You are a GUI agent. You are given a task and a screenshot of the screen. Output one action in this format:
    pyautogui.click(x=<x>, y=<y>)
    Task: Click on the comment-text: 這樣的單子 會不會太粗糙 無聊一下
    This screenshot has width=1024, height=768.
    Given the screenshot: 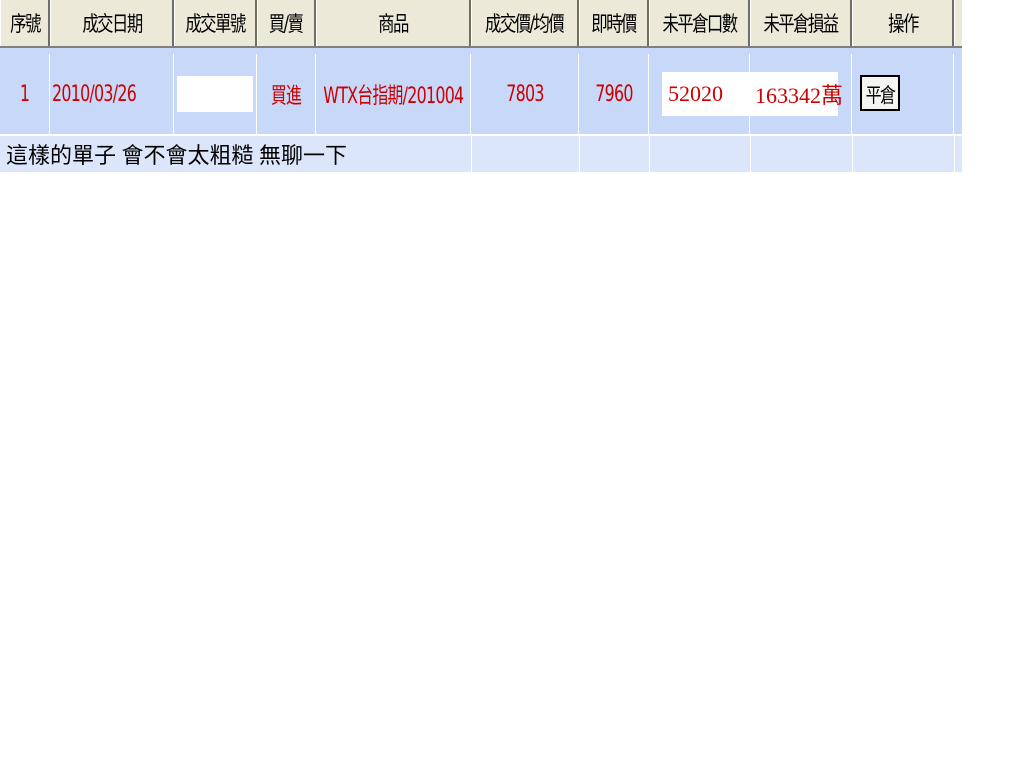 What is the action you would take?
    pyautogui.click(x=177, y=155)
    